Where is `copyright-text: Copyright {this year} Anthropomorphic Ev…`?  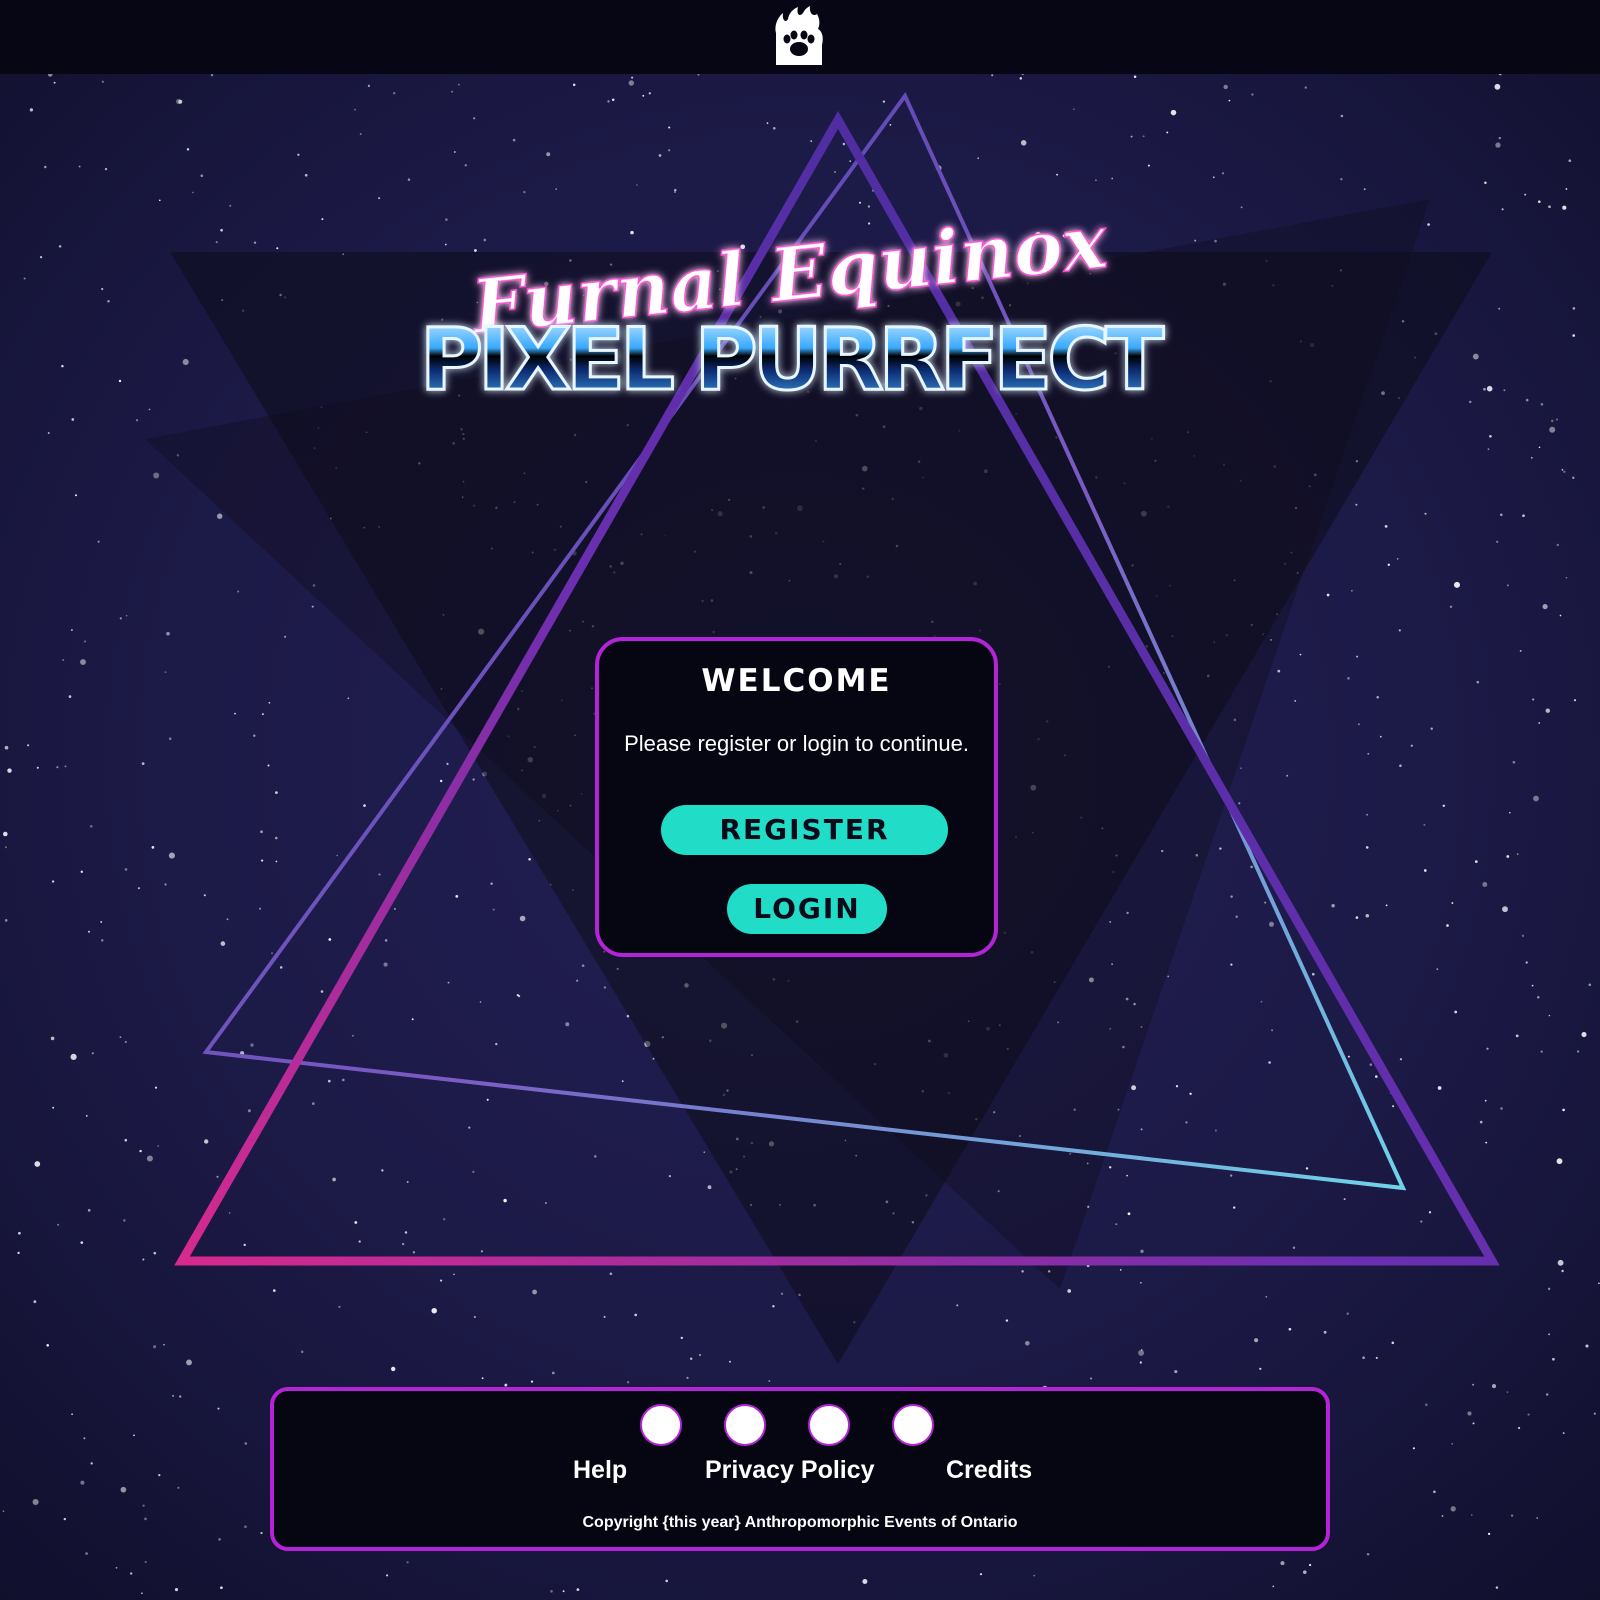
copyright-text: Copyright {this year} Anthropomorphic Ev… is located at coordinates (800, 1522).